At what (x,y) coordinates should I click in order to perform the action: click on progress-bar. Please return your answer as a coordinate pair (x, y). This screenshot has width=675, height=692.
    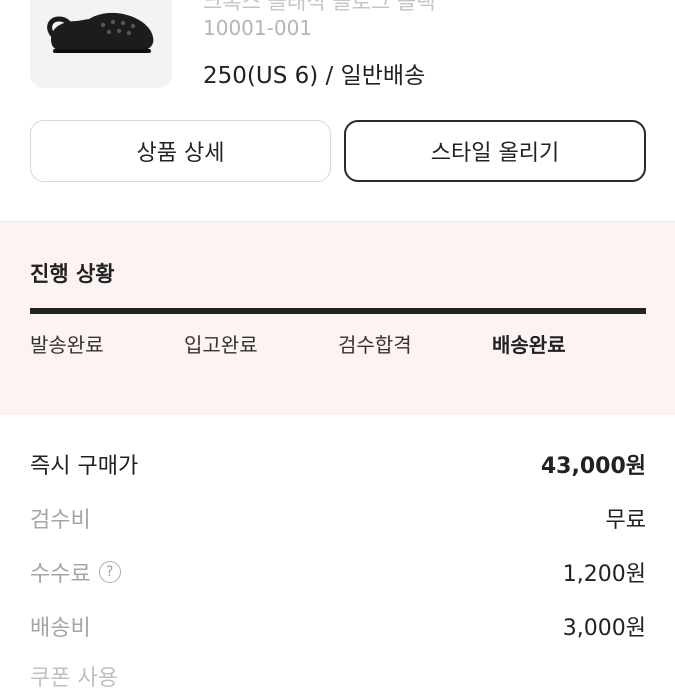
    Looking at the image, I should click on (338, 311).